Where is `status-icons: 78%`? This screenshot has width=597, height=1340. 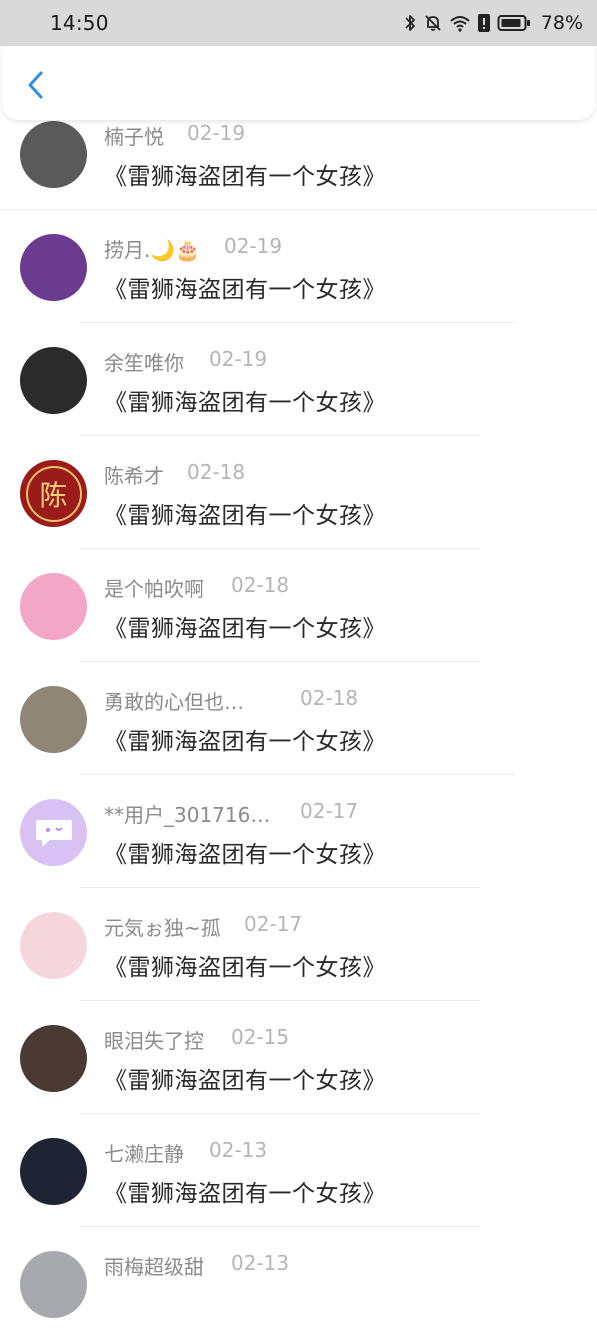 status-icons: 78% is located at coordinates (493, 23).